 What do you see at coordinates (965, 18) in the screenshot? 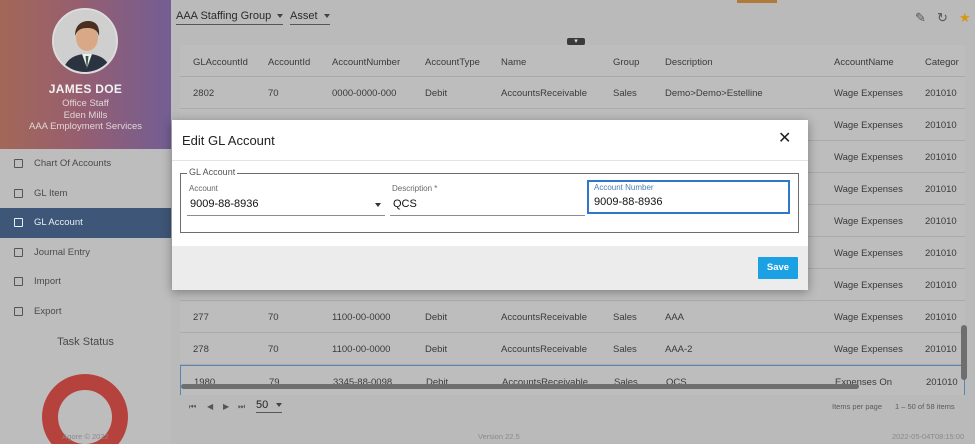
I see `star-icon: ★` at bounding box center [965, 18].